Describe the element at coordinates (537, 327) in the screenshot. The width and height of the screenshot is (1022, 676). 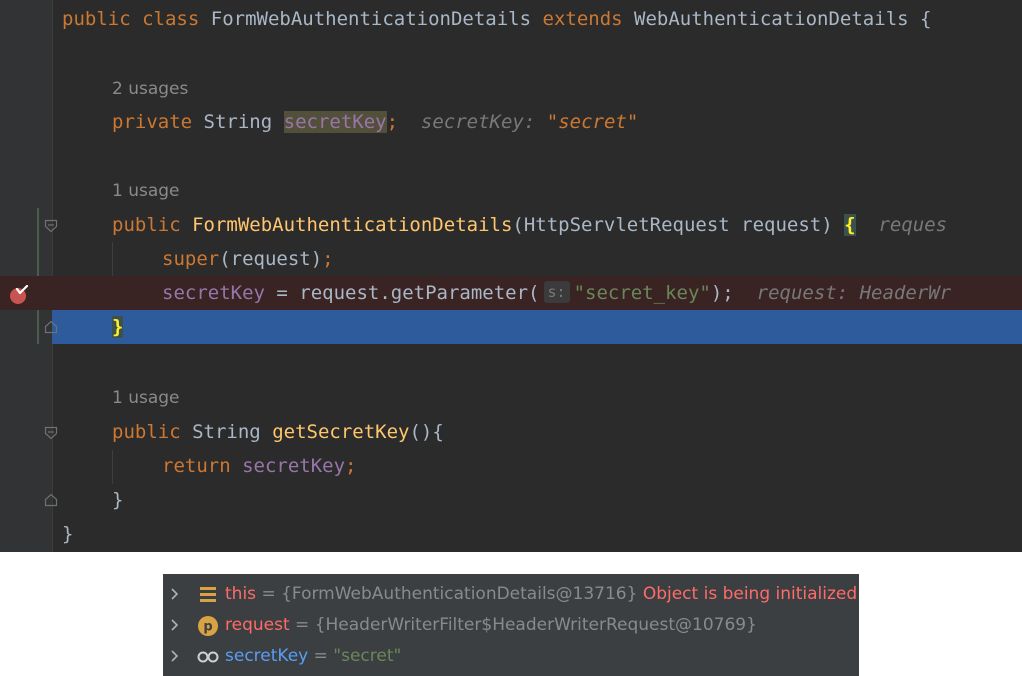
I see `code-line-execution-point: }` at that location.